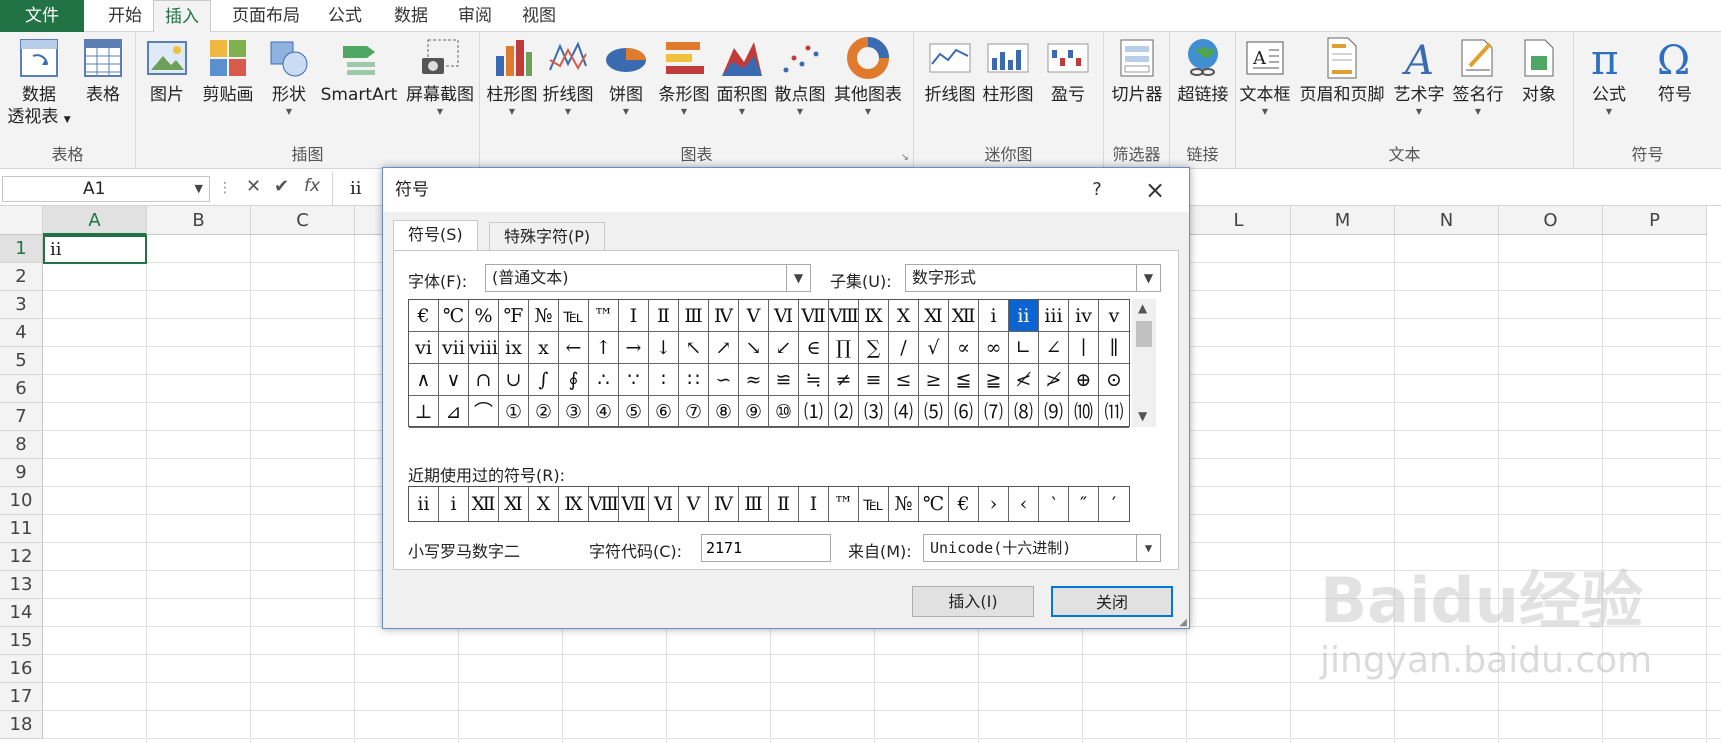 The width and height of the screenshot is (1721, 743). I want to click on symbol-cell: ∽, so click(724, 380).